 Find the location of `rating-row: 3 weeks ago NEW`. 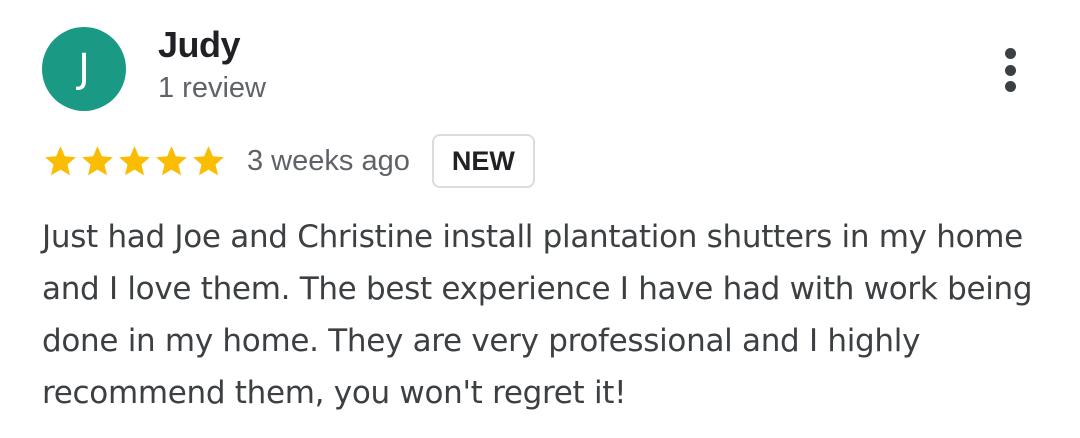

rating-row: 3 weeks ago NEW is located at coordinates (288, 161).